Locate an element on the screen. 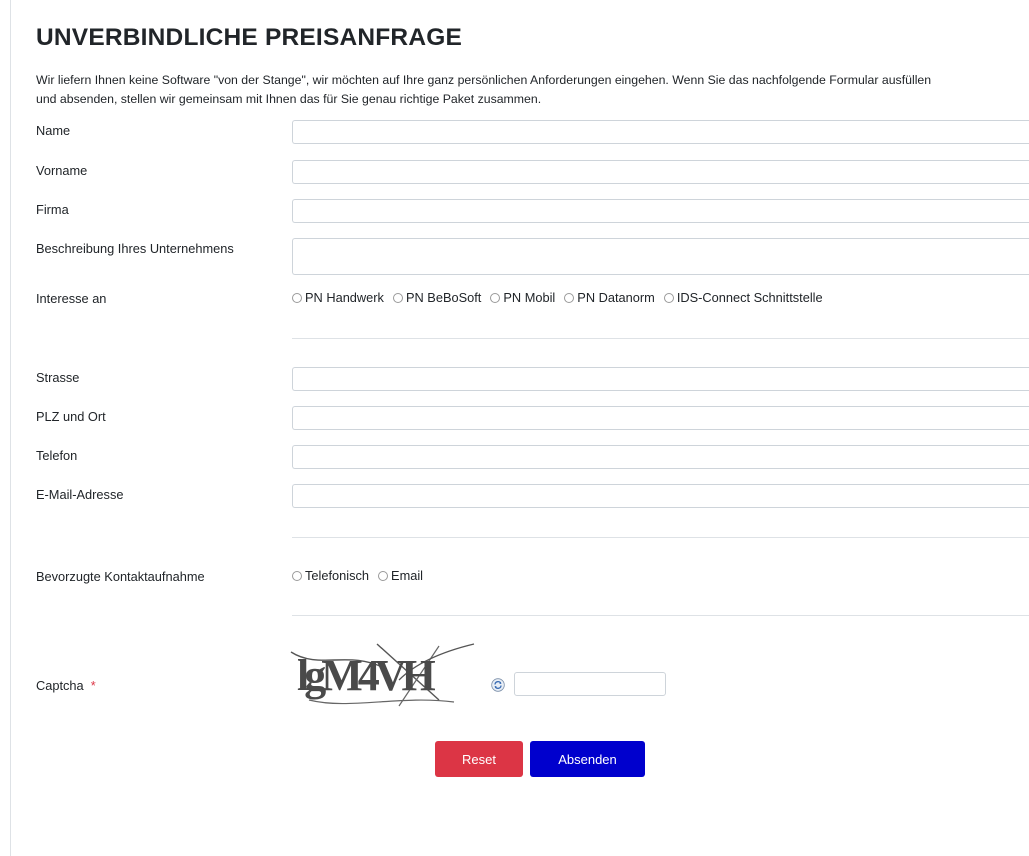 This screenshot has width=1029, height=856. vorname-label: Vorname is located at coordinates (62, 170).